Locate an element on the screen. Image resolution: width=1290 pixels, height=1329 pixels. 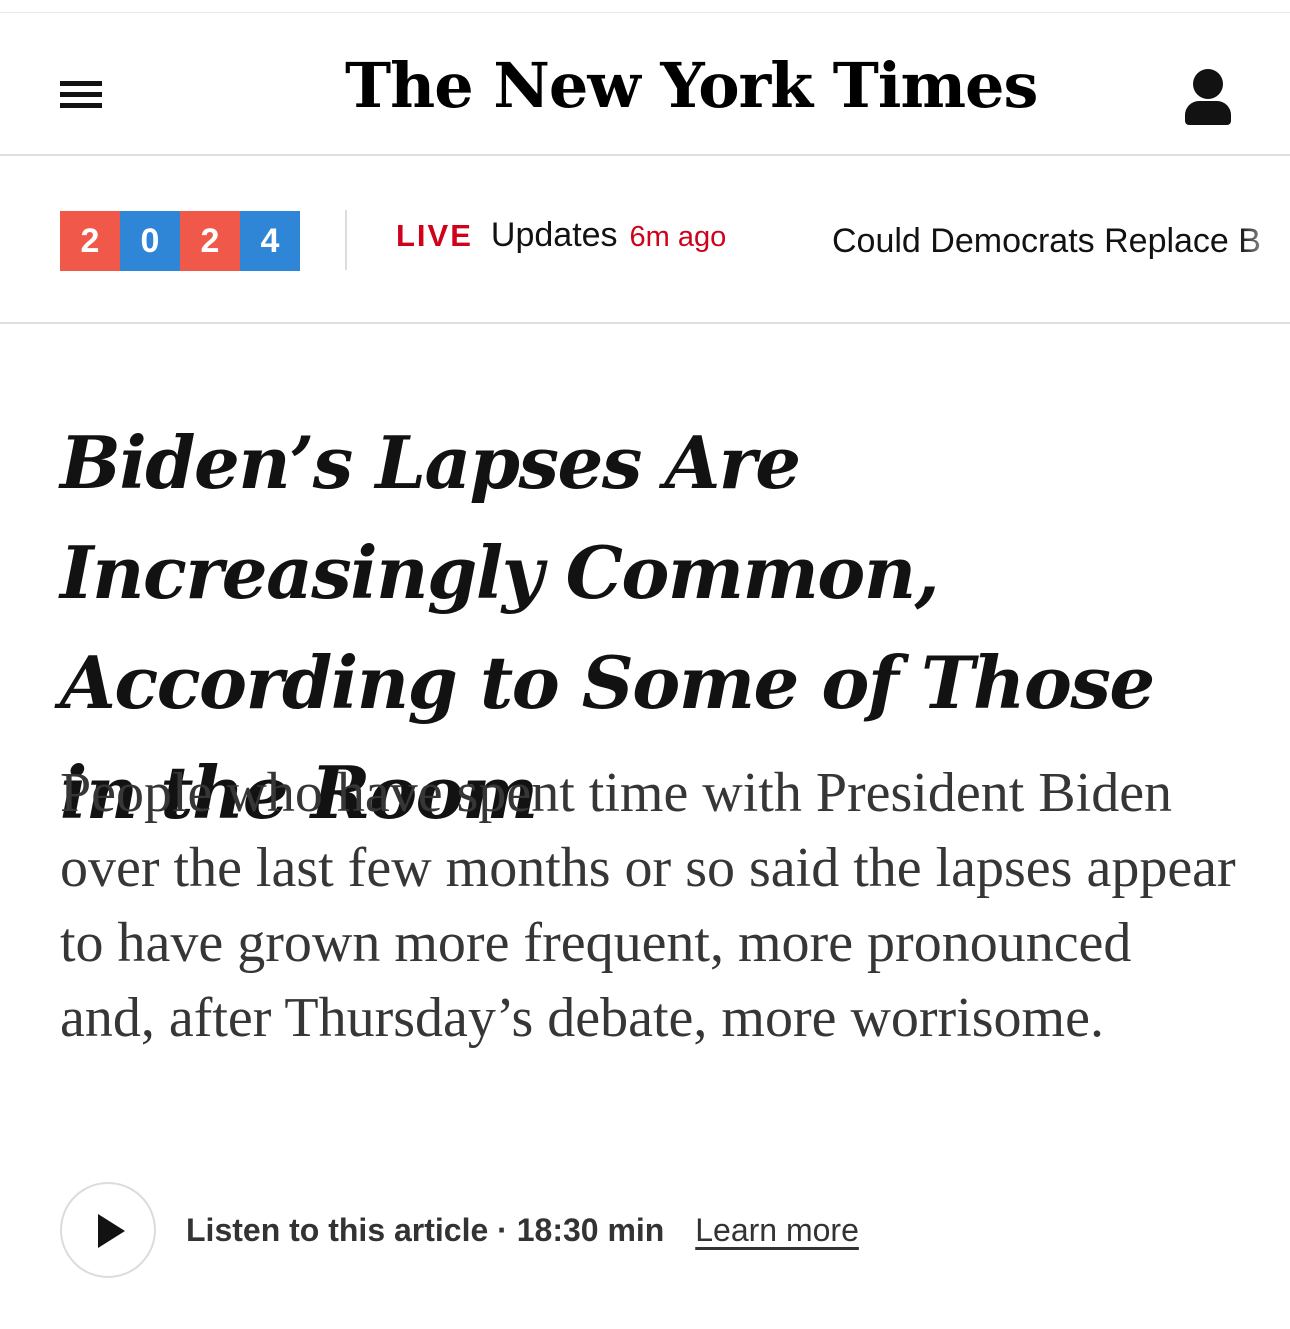
play-button is located at coordinates (108, 1230).